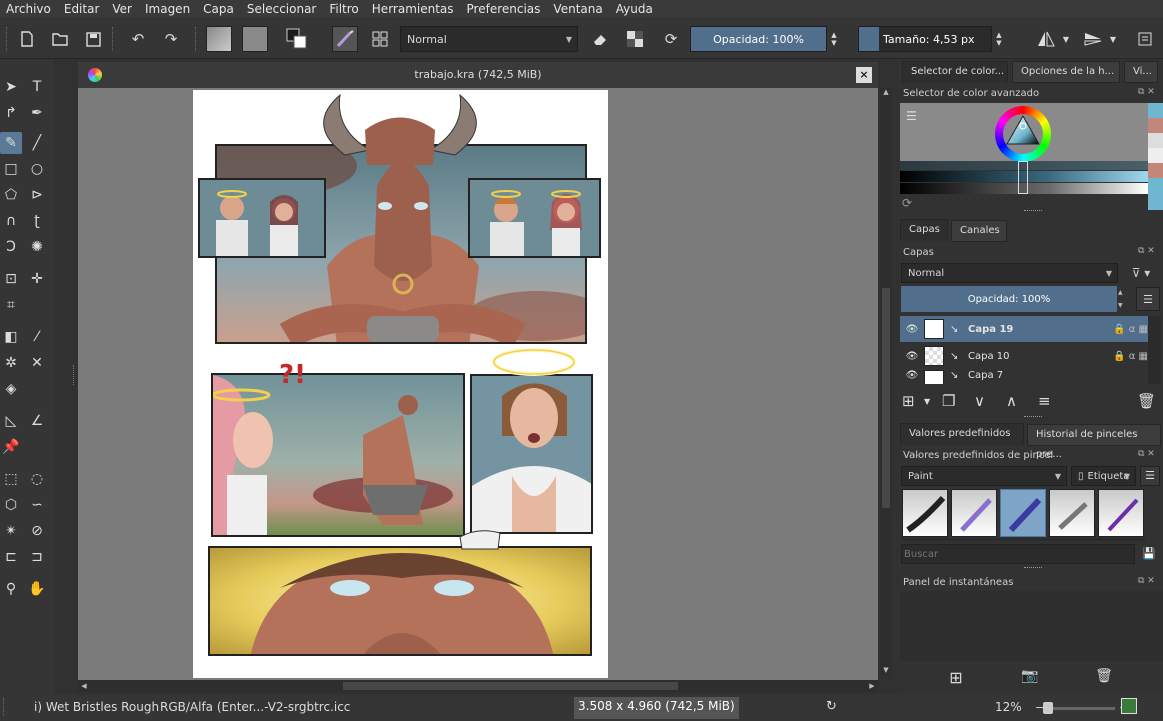 The width and height of the screenshot is (1163, 721). What do you see at coordinates (27, 39) in the screenshot?
I see `new-document-icon` at bounding box center [27, 39].